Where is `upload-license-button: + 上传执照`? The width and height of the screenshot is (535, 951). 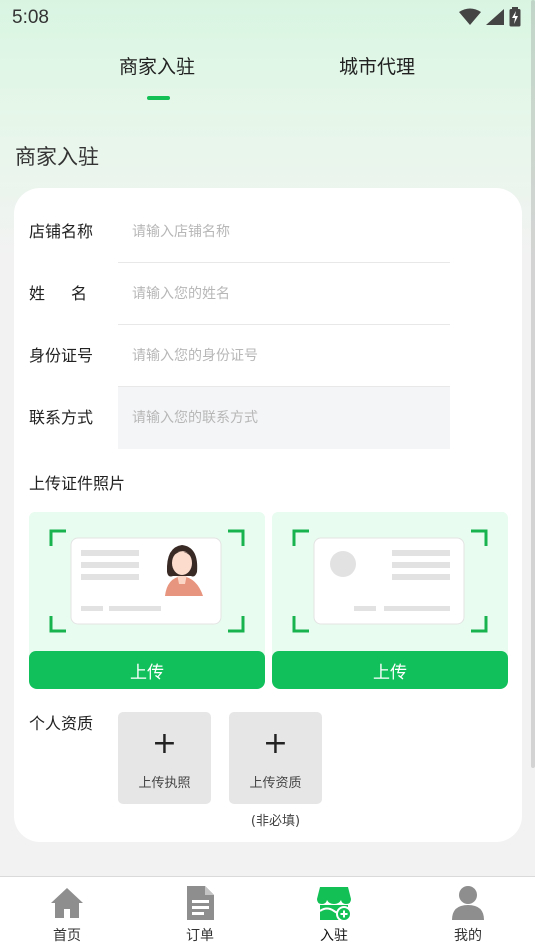
upload-license-button: + 上传执照 is located at coordinates (164, 758).